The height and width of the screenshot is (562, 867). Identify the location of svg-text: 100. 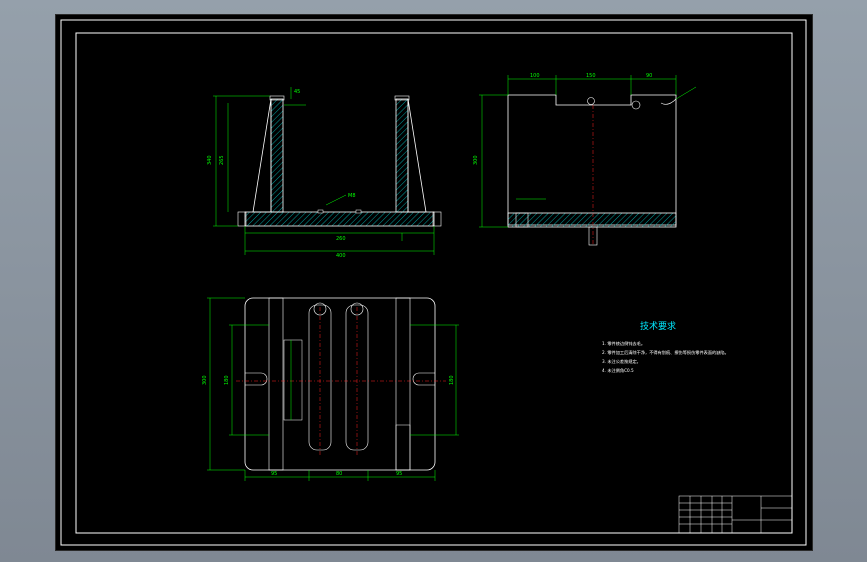
(535, 76).